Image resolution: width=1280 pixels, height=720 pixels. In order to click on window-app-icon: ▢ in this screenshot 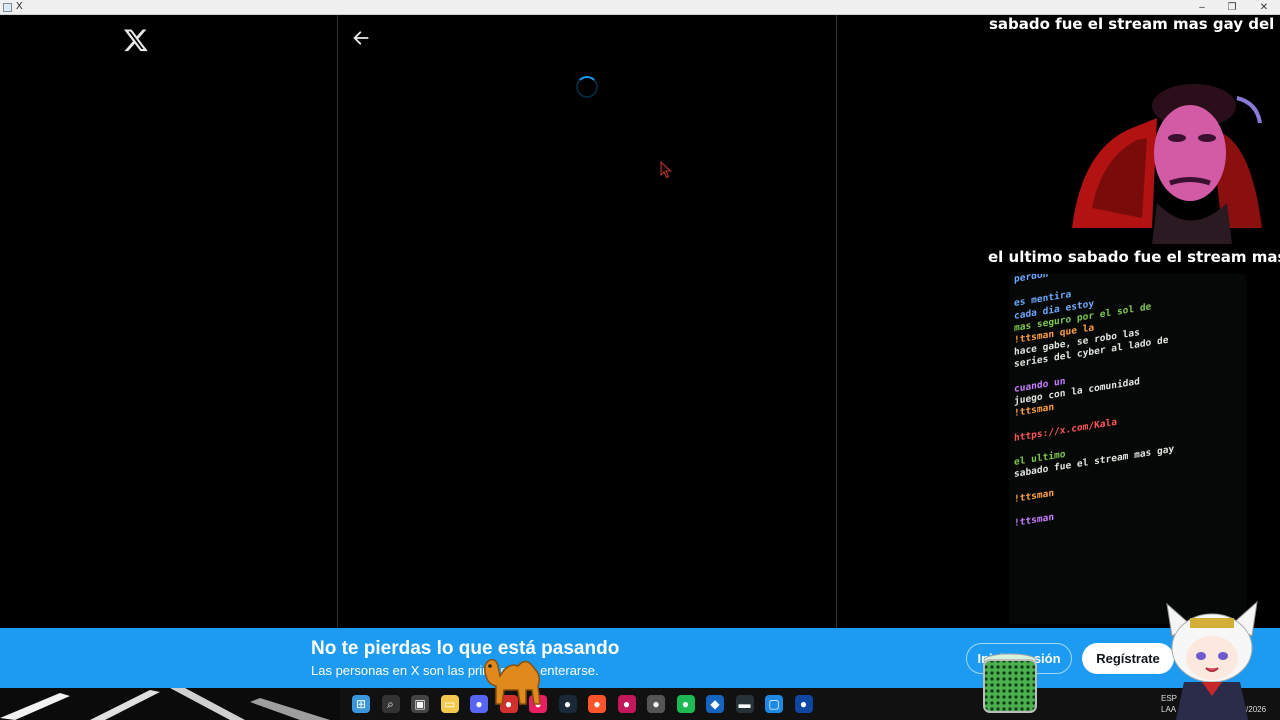, I will do `click(774, 704)`.